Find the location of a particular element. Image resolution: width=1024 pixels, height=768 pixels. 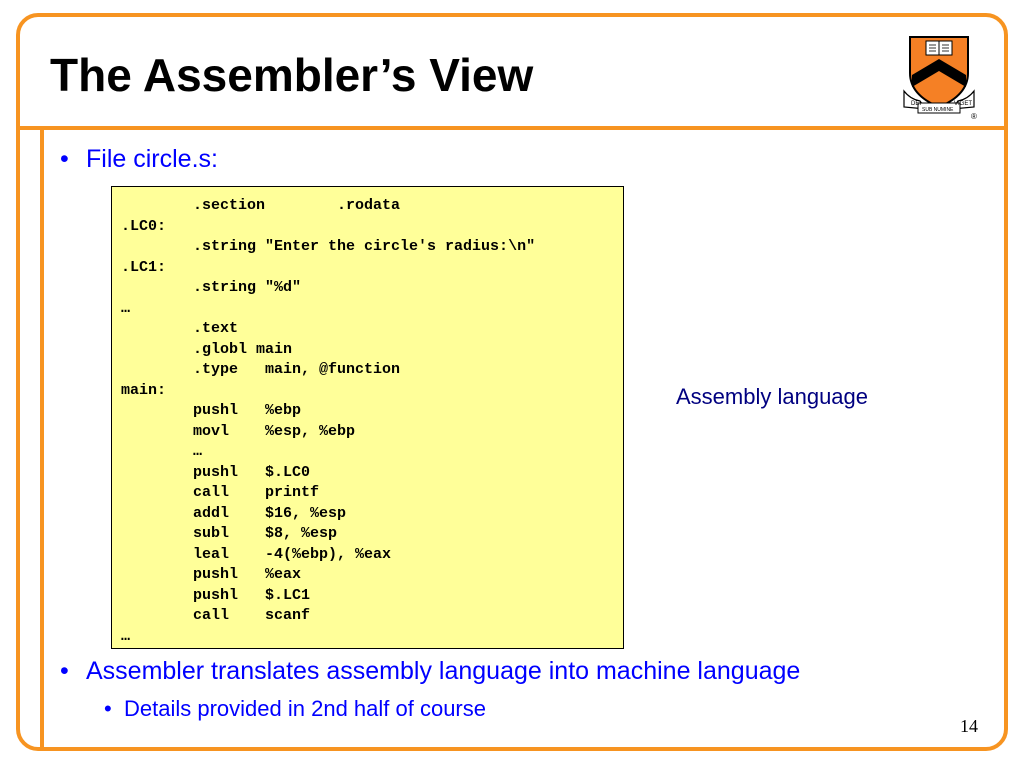

sub-bullet-details: • Details provided in 2nd half of course is located at coordinates (295, 709).